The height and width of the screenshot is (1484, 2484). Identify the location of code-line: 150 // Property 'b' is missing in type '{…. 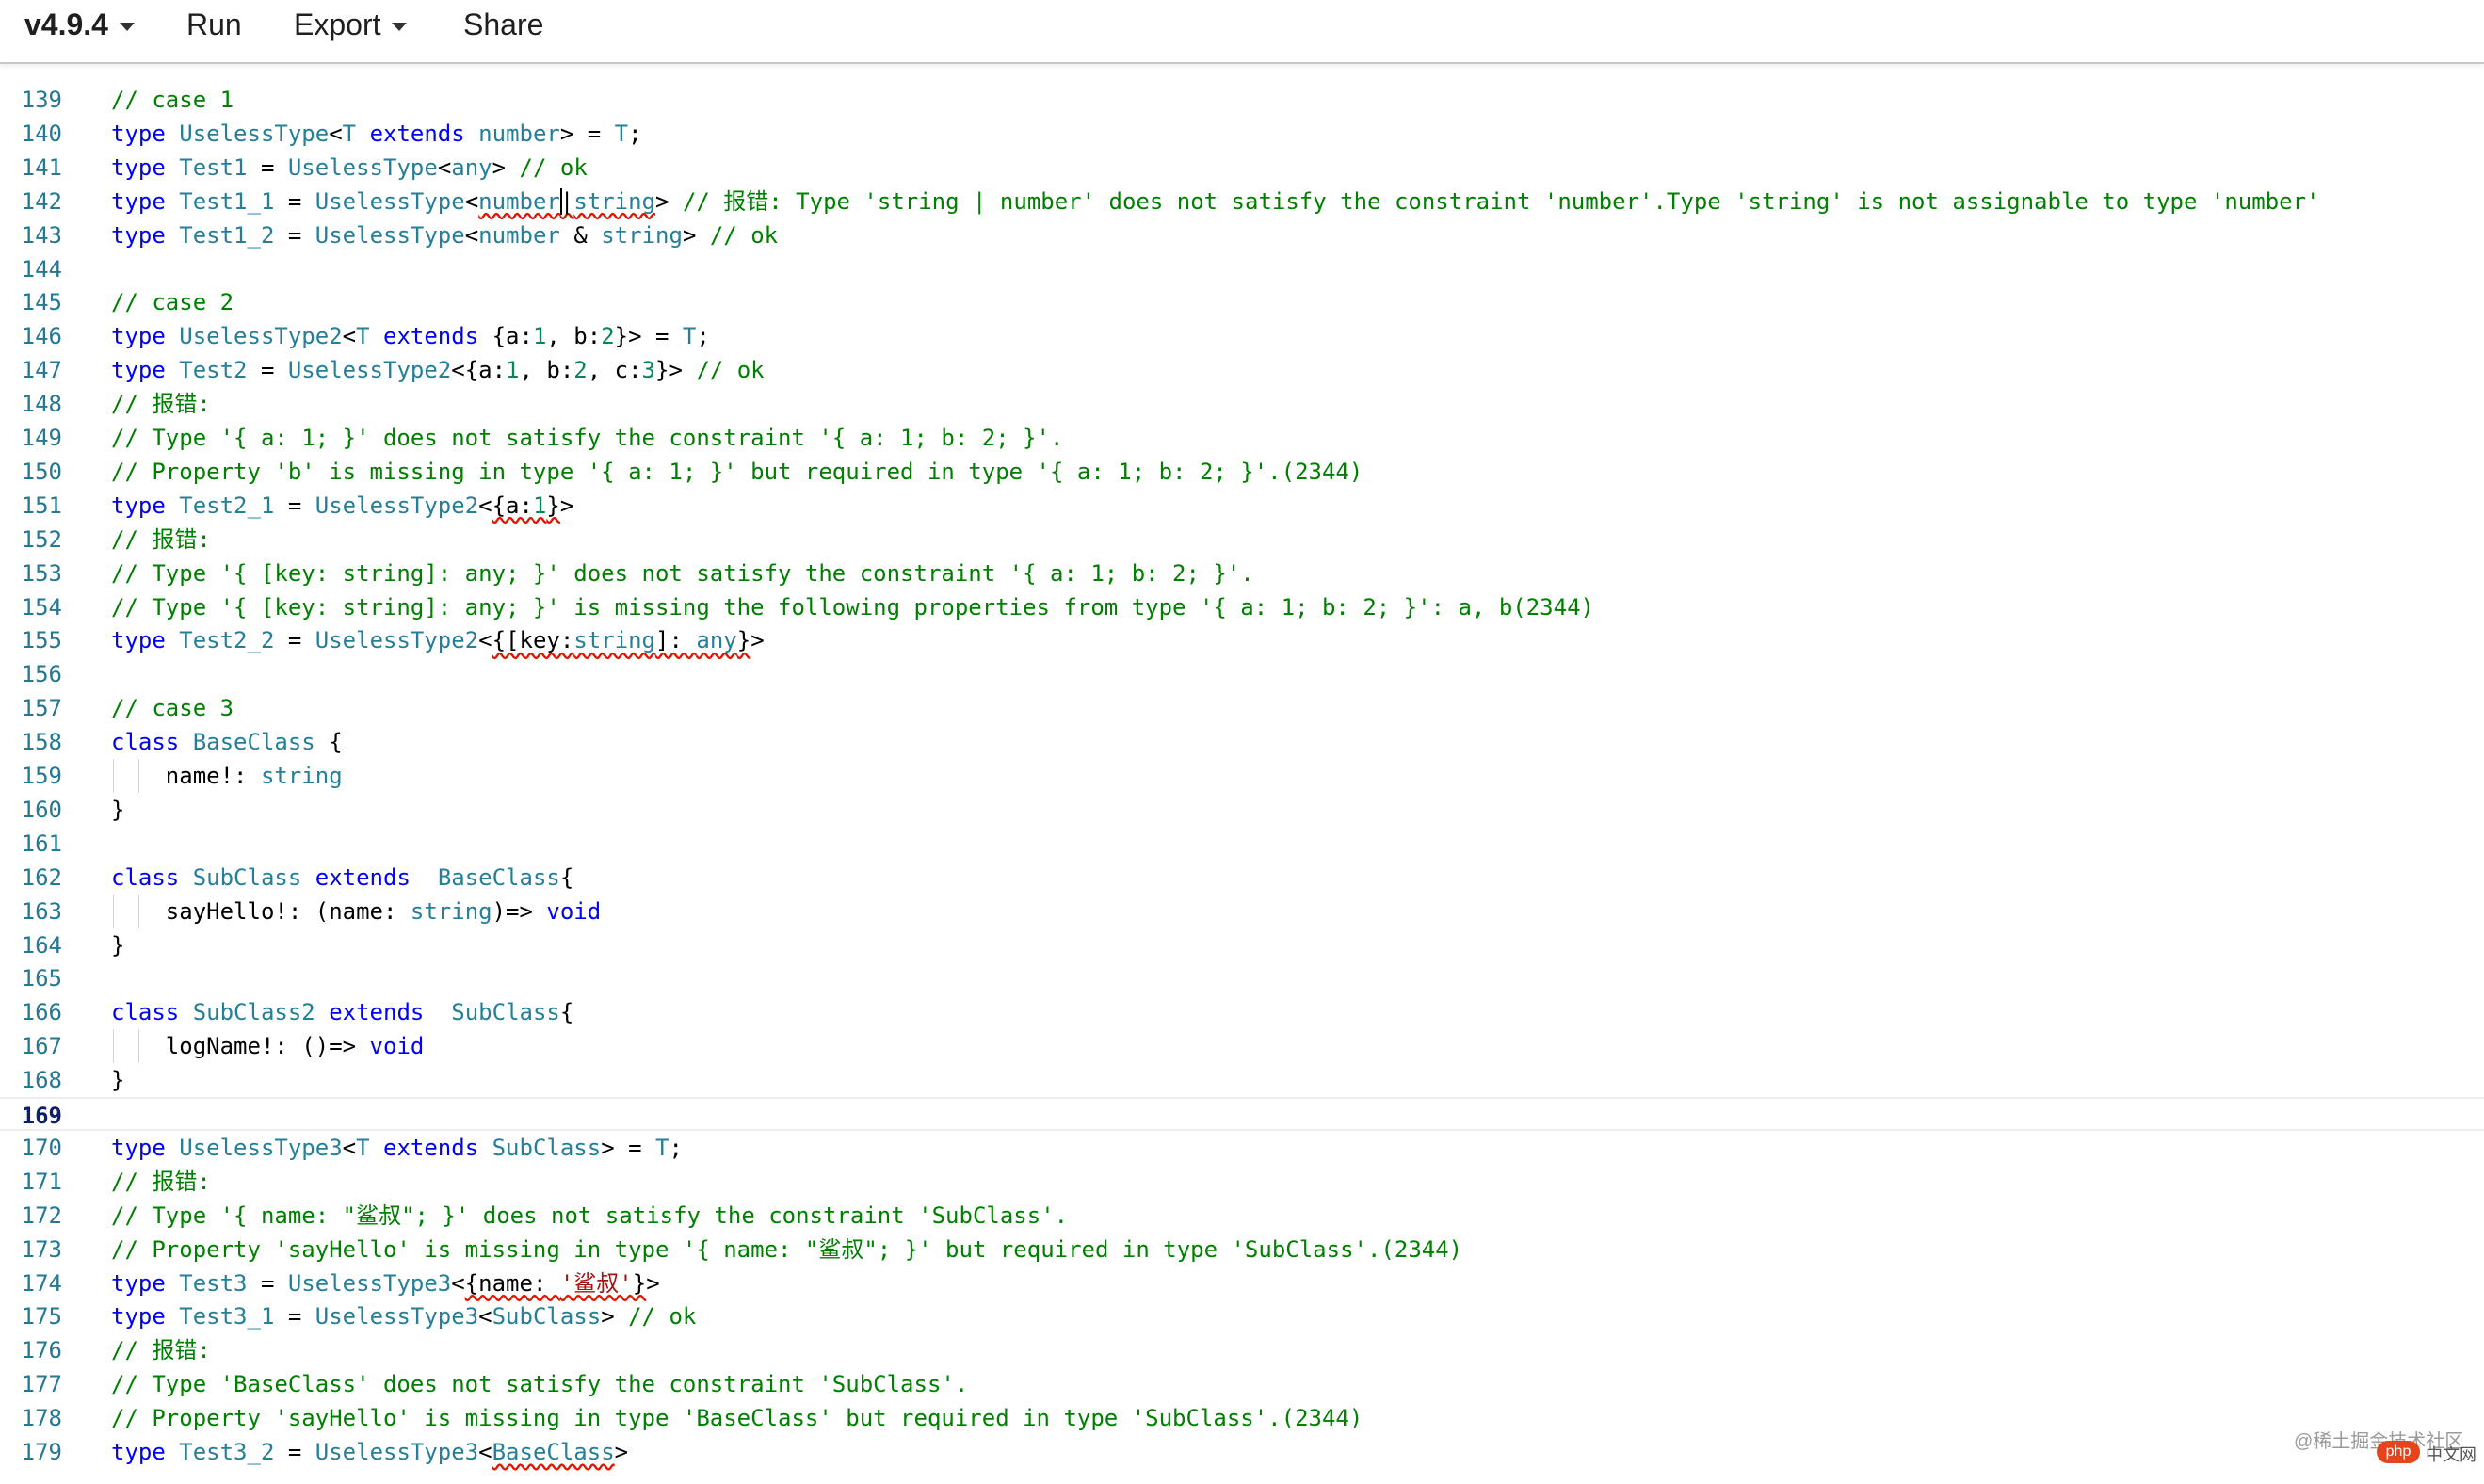
(1242, 472).